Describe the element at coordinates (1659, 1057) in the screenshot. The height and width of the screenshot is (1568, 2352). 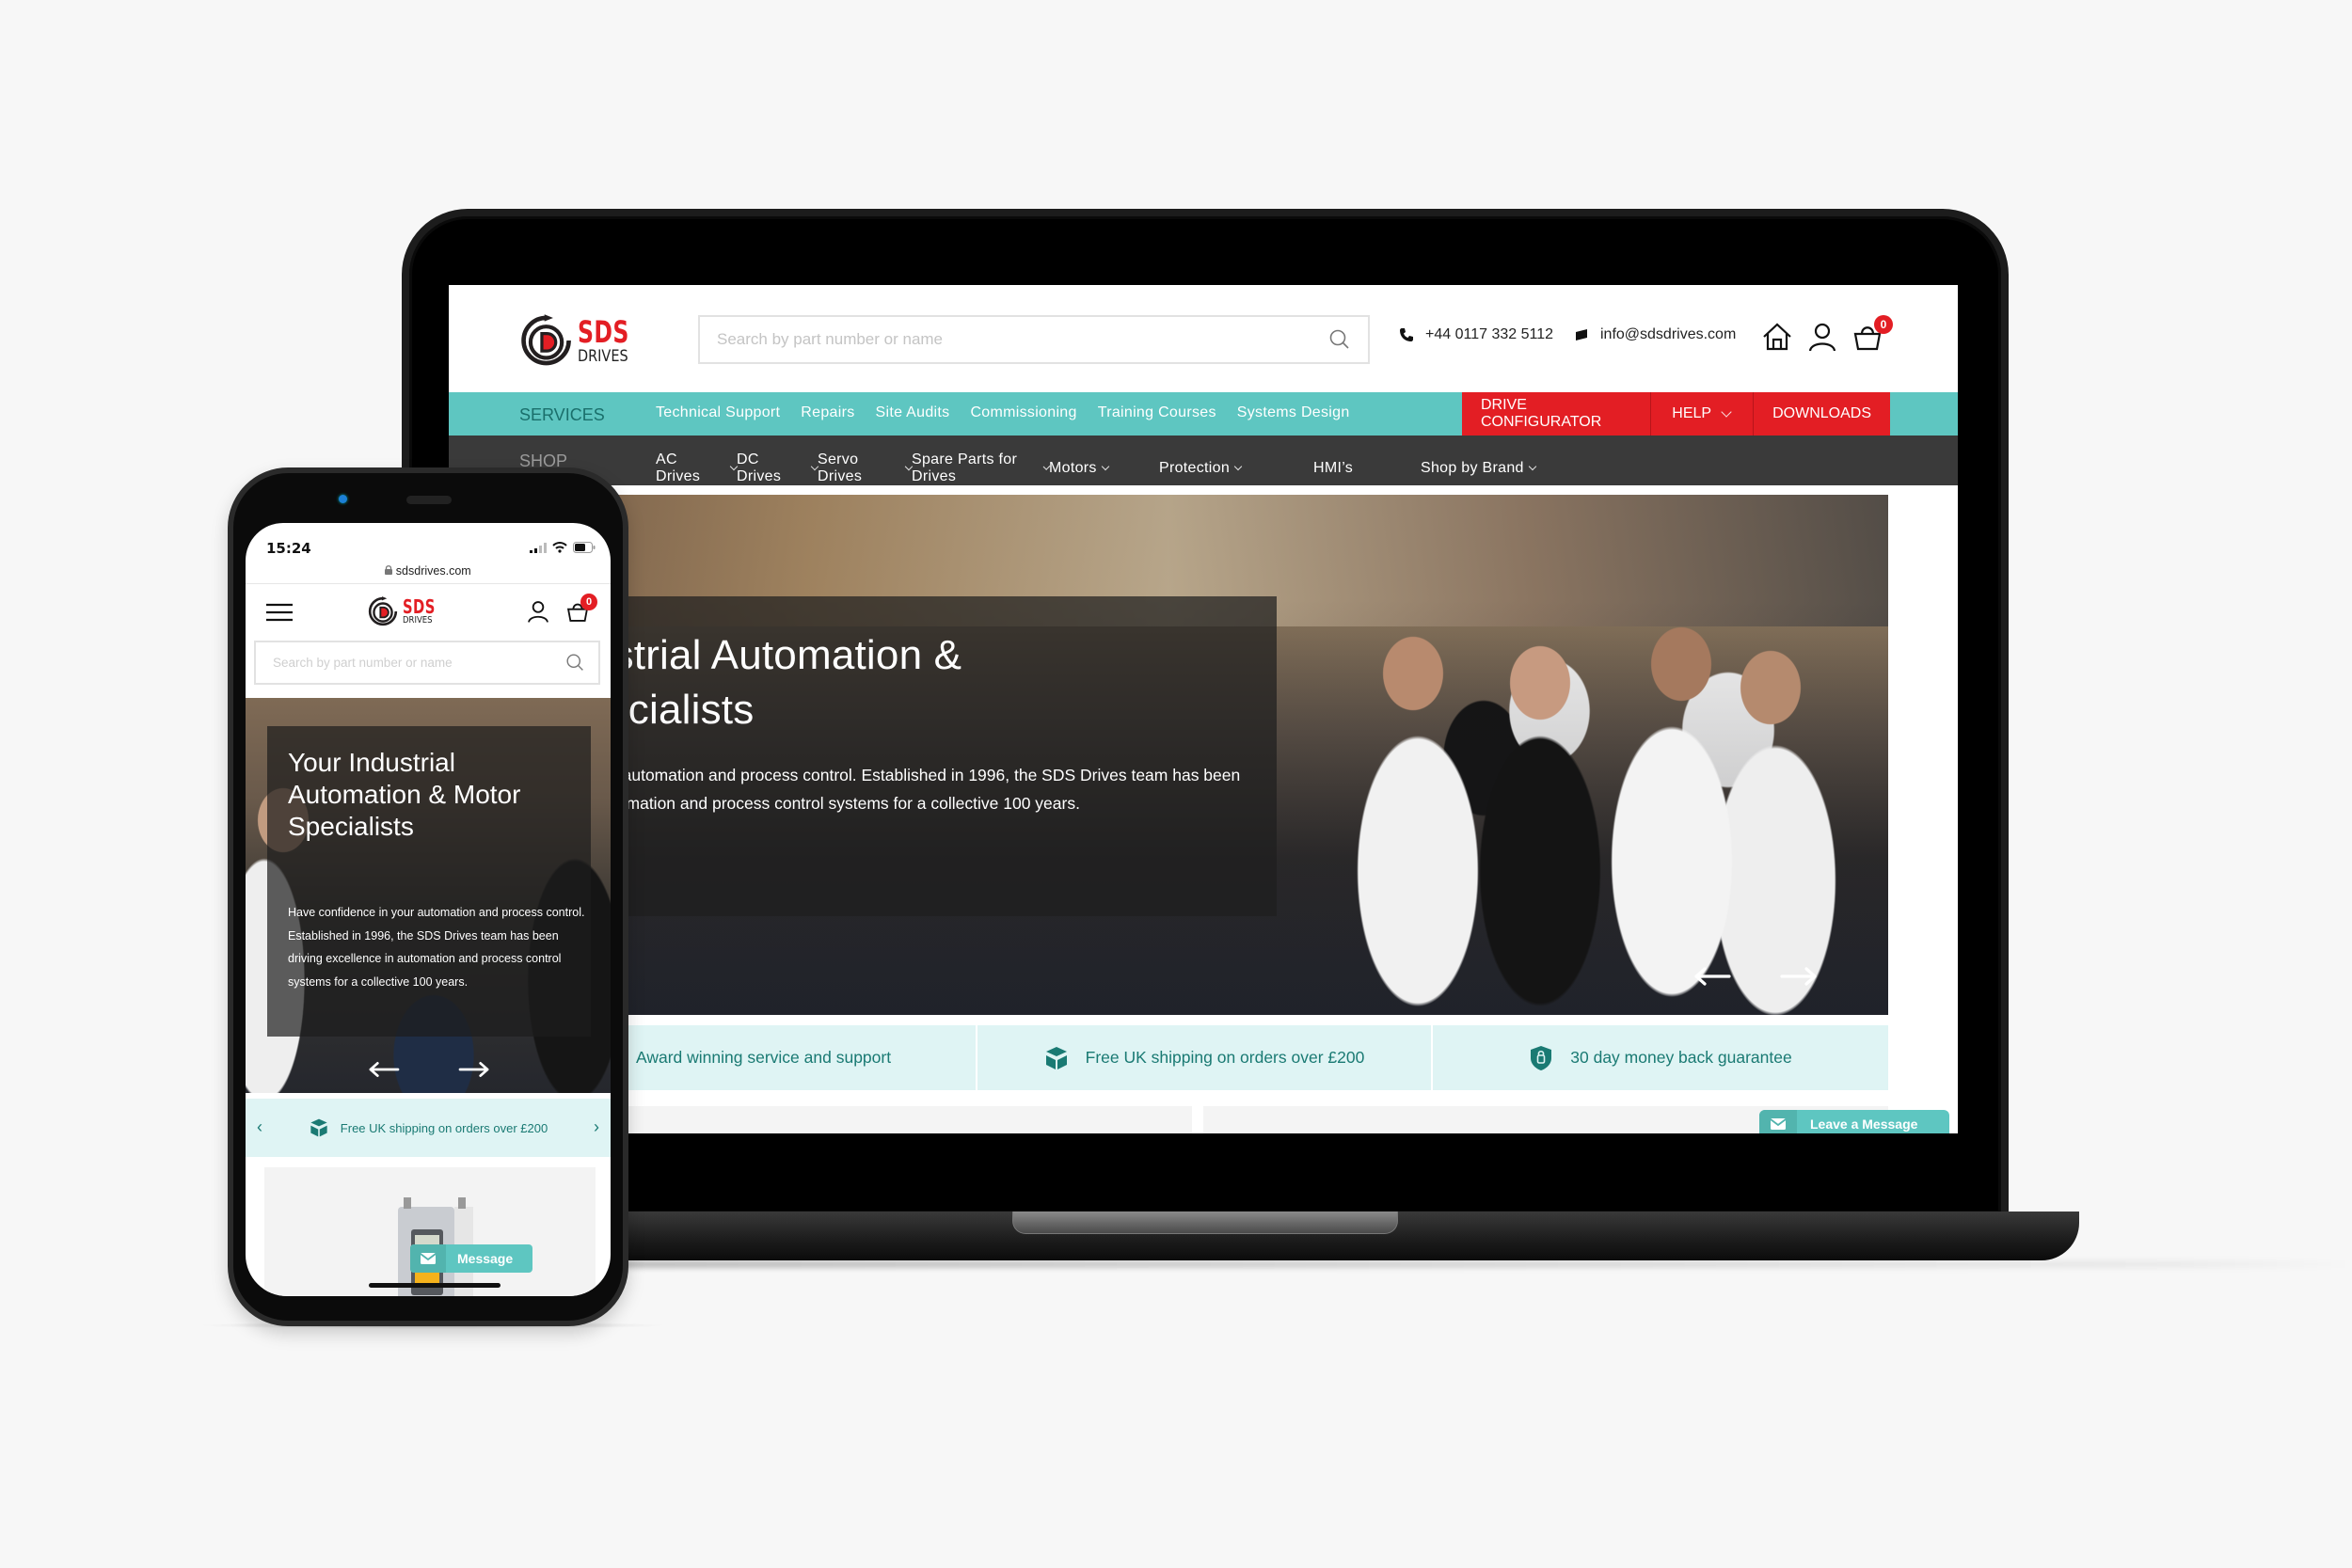
I see `trust-item-guarantee: 30 day money back guarantee` at that location.